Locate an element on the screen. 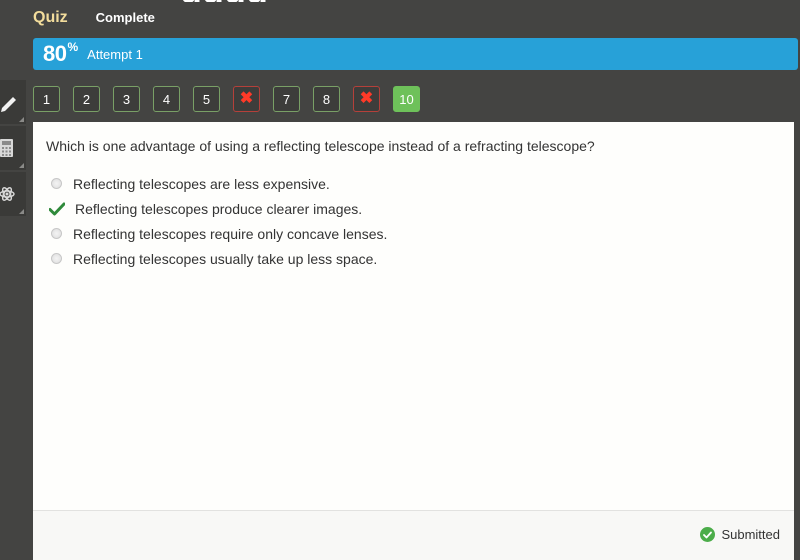  question-1-button: 1 is located at coordinates (46, 99).